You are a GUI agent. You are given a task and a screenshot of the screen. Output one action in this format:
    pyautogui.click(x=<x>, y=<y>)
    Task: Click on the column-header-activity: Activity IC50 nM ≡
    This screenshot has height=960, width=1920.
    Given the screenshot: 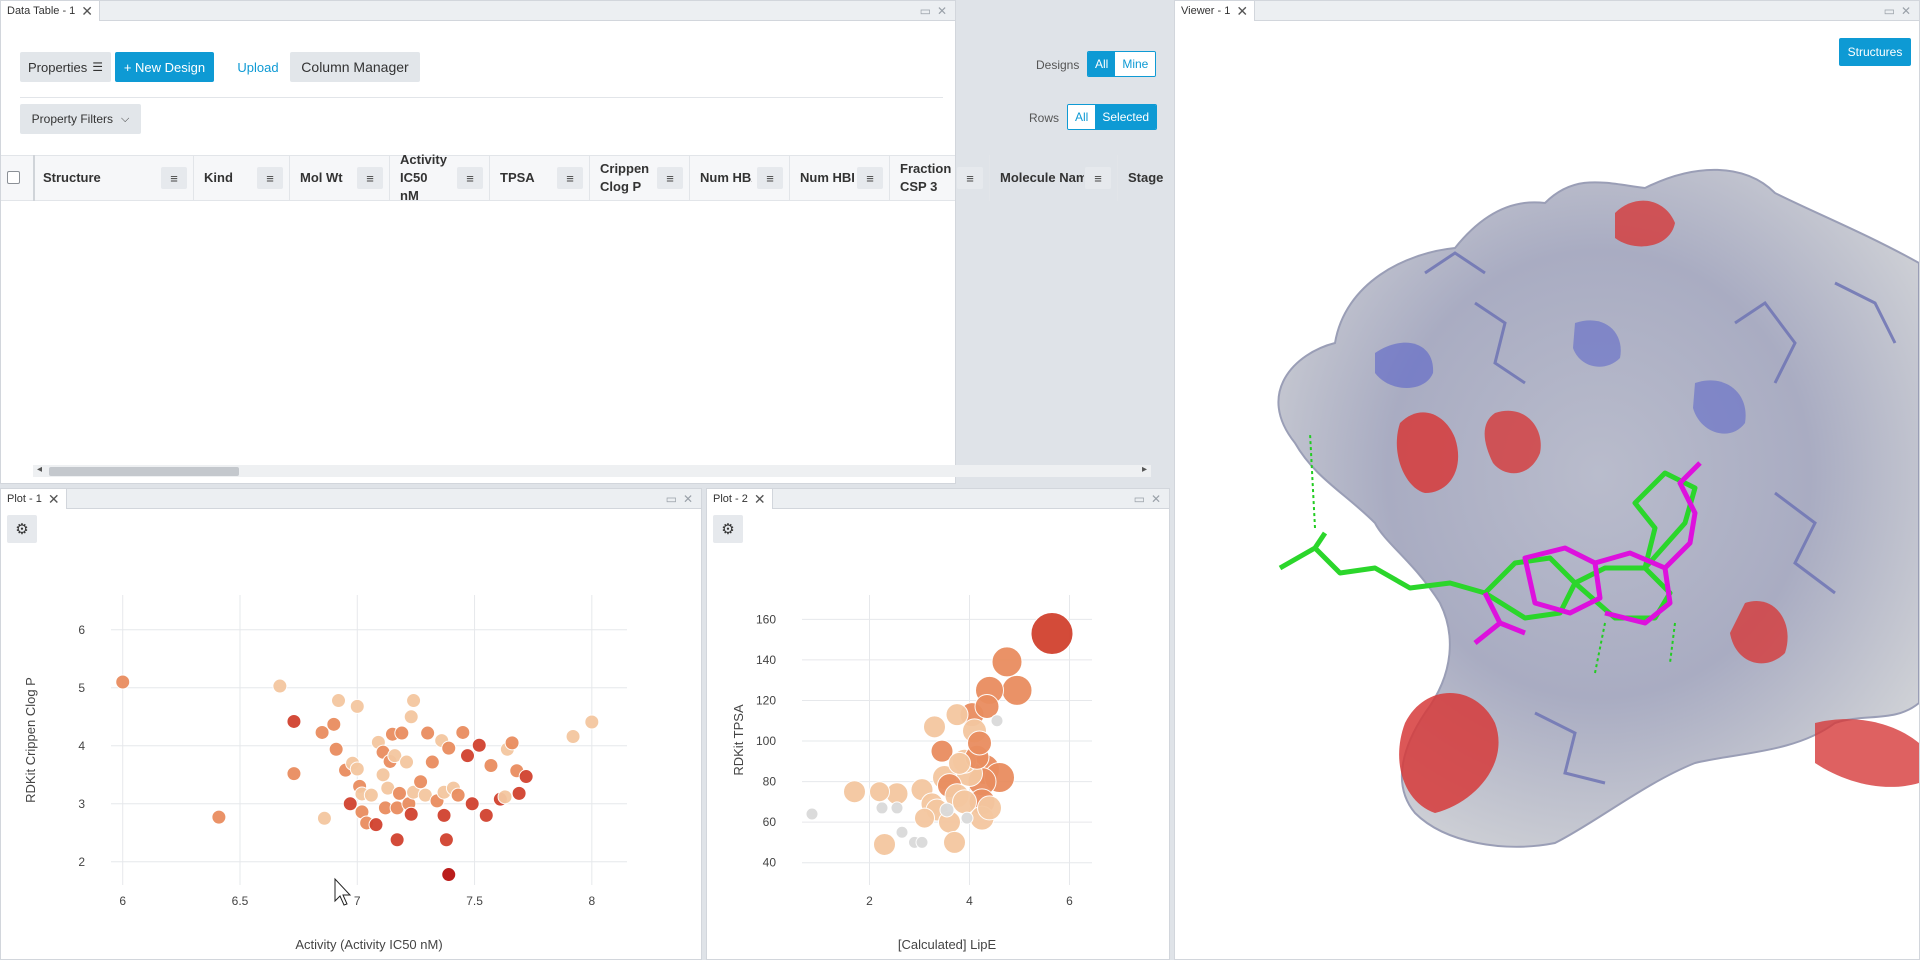 What is the action you would take?
    pyautogui.click(x=440, y=177)
    